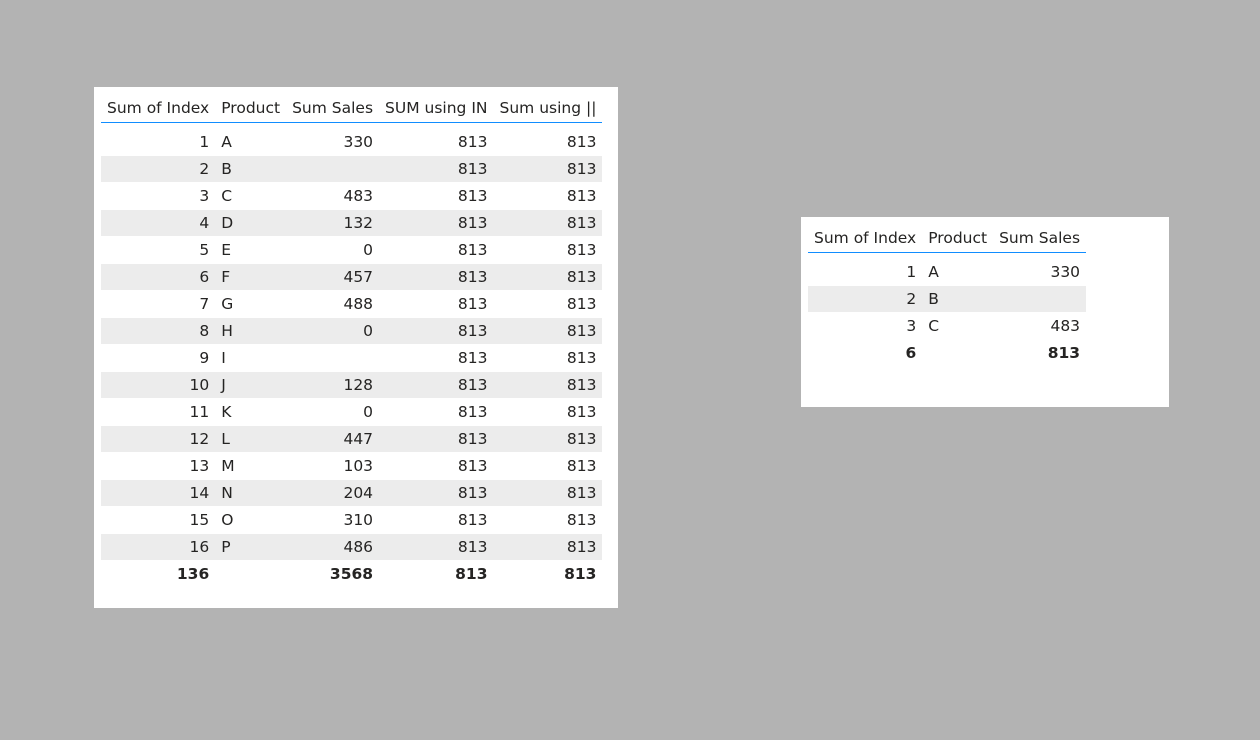 The height and width of the screenshot is (740, 1260). I want to click on total-sum-sales: 3568, so click(333, 573).